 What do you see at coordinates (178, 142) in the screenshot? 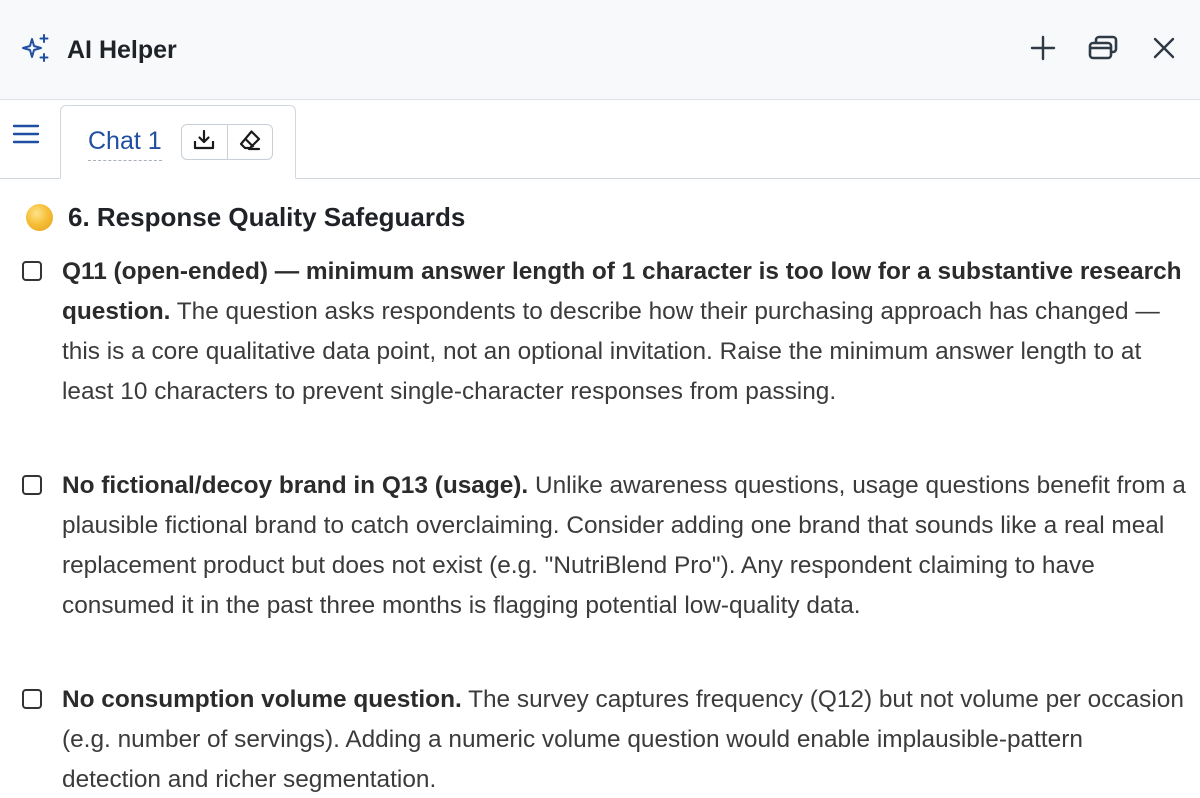
I see `tab-chat-1: Chat 1` at bounding box center [178, 142].